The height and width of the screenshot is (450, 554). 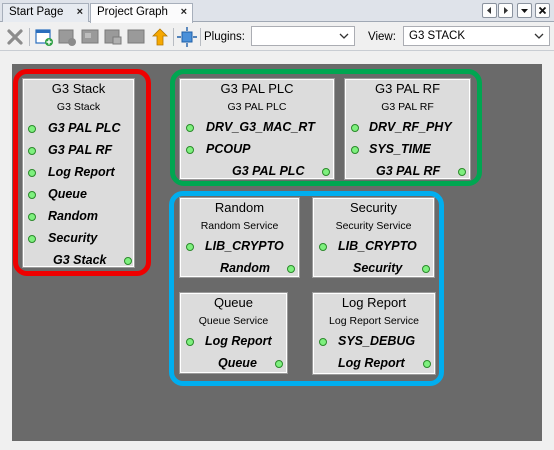 I want to click on node-title: G3 PAL RF, so click(x=407, y=88).